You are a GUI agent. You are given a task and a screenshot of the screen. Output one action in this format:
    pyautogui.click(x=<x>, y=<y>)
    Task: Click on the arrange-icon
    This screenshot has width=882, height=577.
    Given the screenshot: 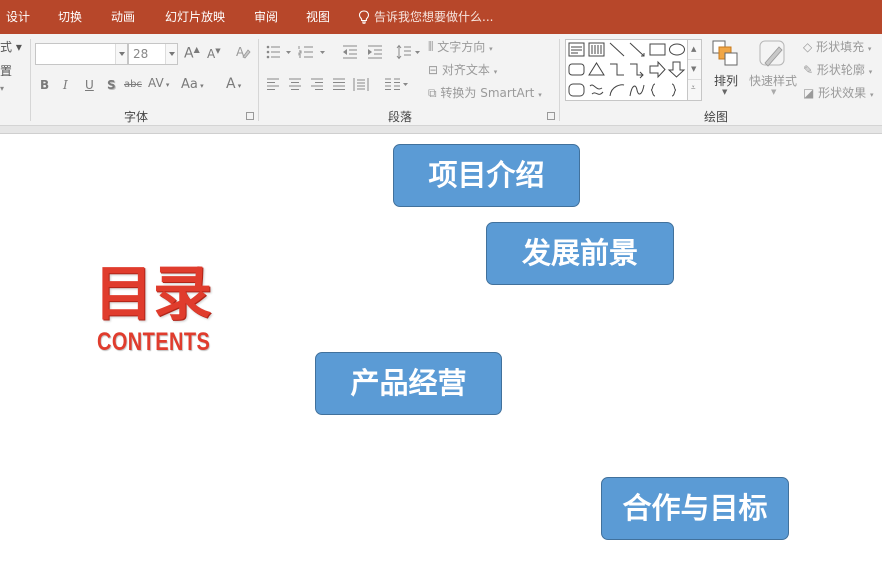 What is the action you would take?
    pyautogui.click(x=725, y=53)
    